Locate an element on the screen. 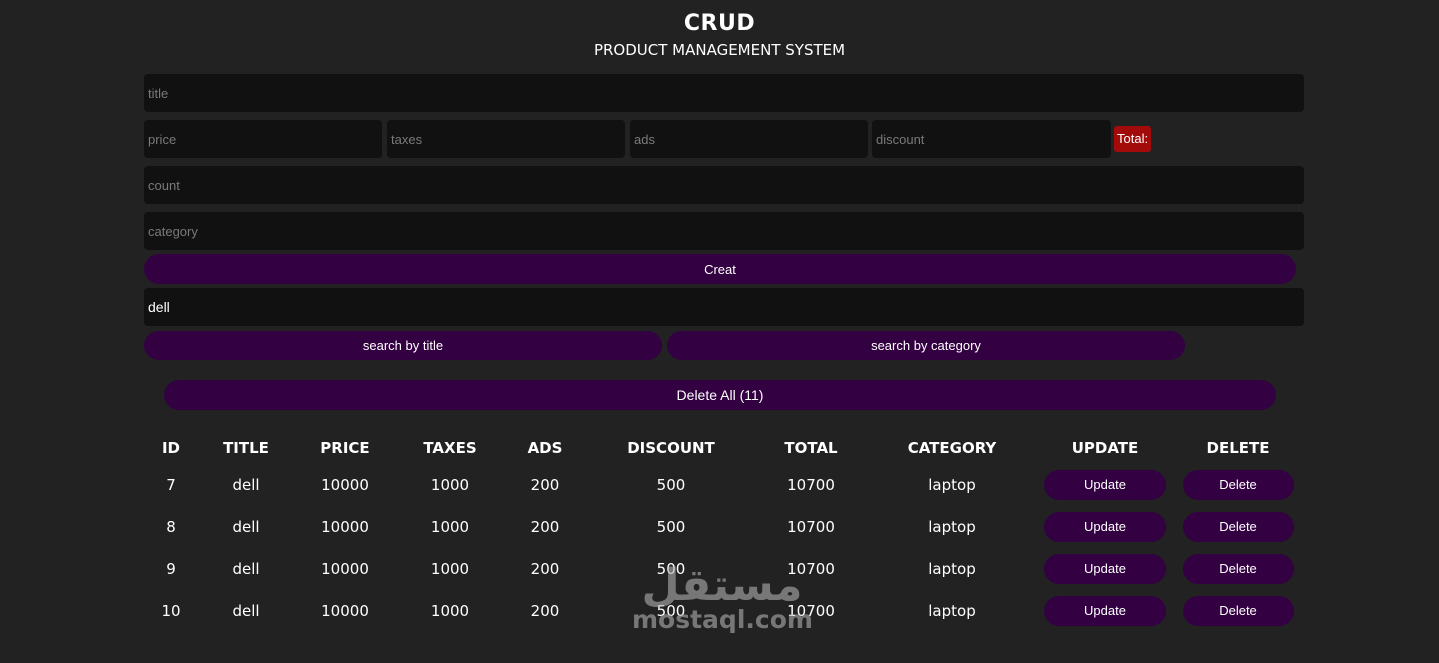  header-taxes: TAXES is located at coordinates (450, 448).